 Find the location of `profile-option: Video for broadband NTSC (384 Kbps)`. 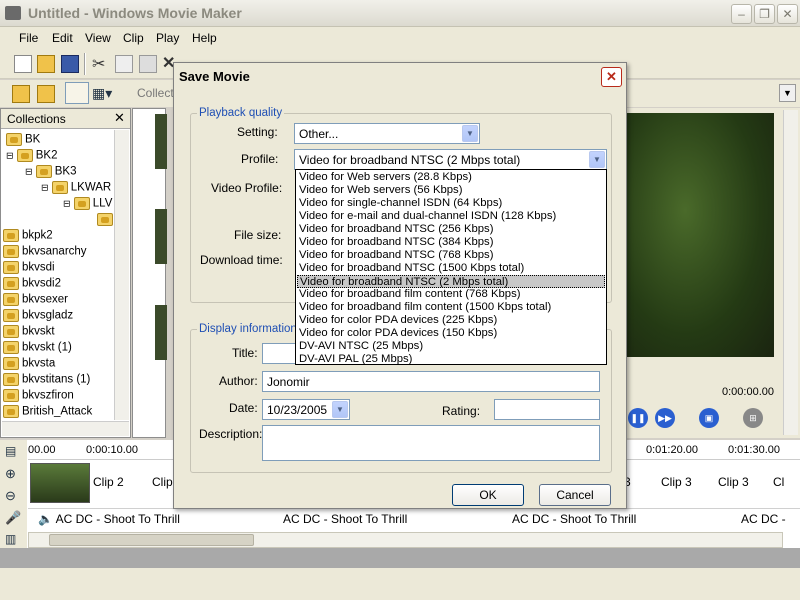

profile-option: Video for broadband NTSC (384 Kbps) is located at coordinates (451, 242).